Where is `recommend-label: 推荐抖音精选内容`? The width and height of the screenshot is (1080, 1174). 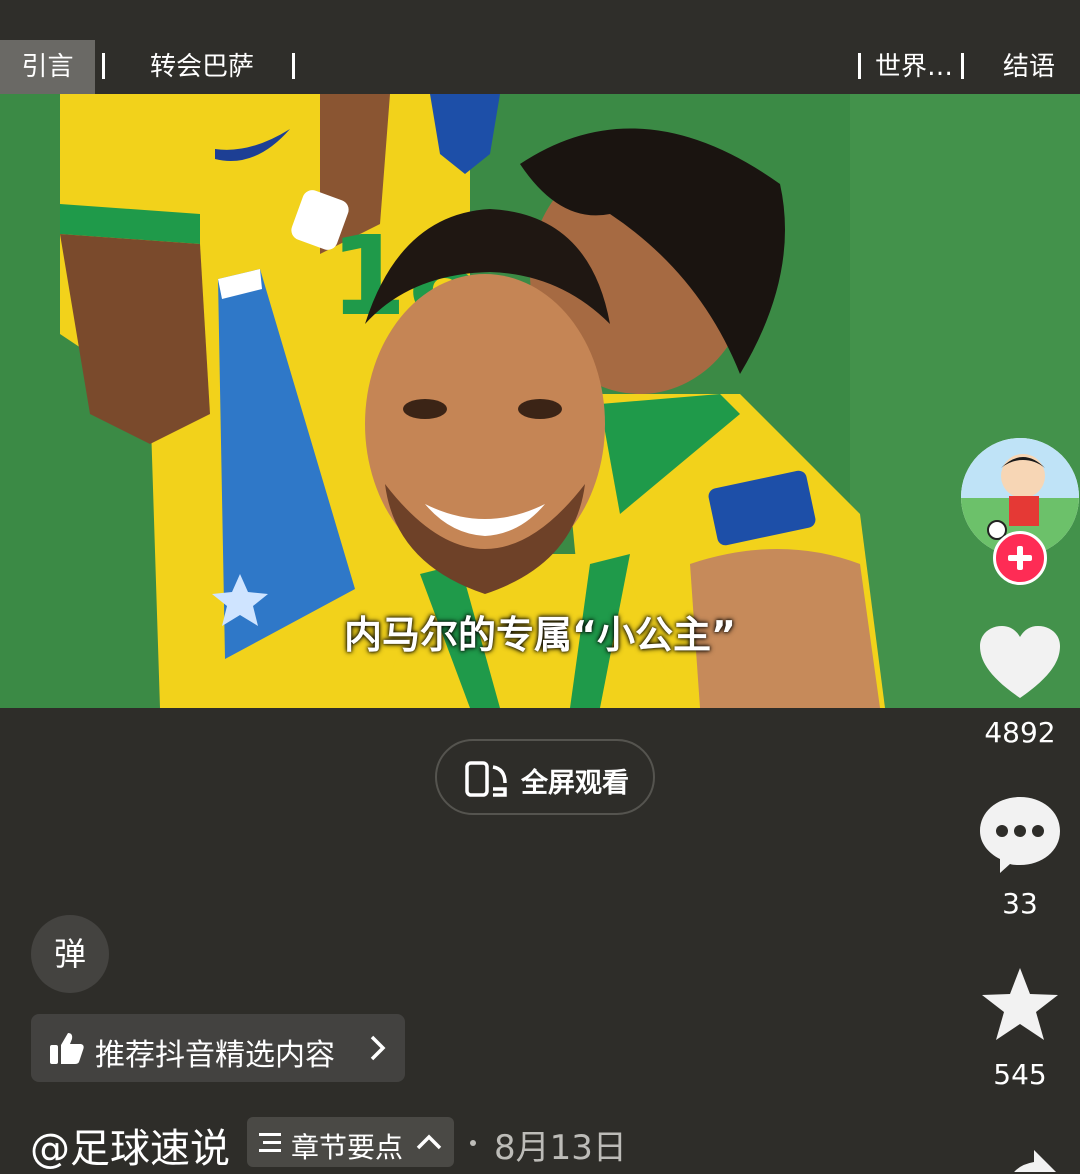
recommend-label: 推荐抖音精选内容 is located at coordinates (215, 1055).